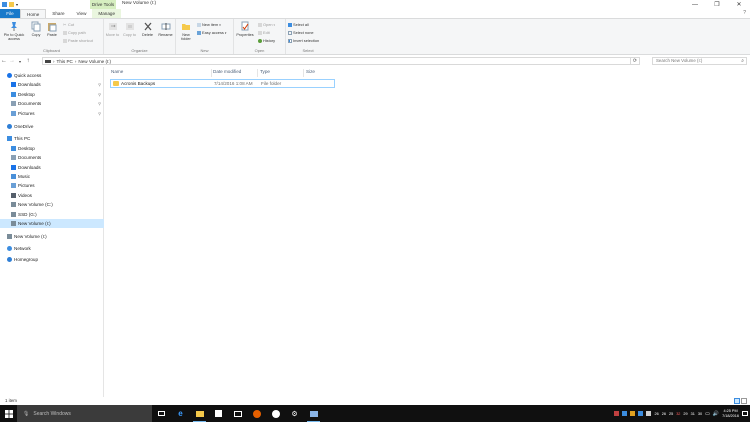 This screenshot has width=750, height=422. What do you see at coordinates (739, 4) in the screenshot?
I see `close-button: ✕` at bounding box center [739, 4].